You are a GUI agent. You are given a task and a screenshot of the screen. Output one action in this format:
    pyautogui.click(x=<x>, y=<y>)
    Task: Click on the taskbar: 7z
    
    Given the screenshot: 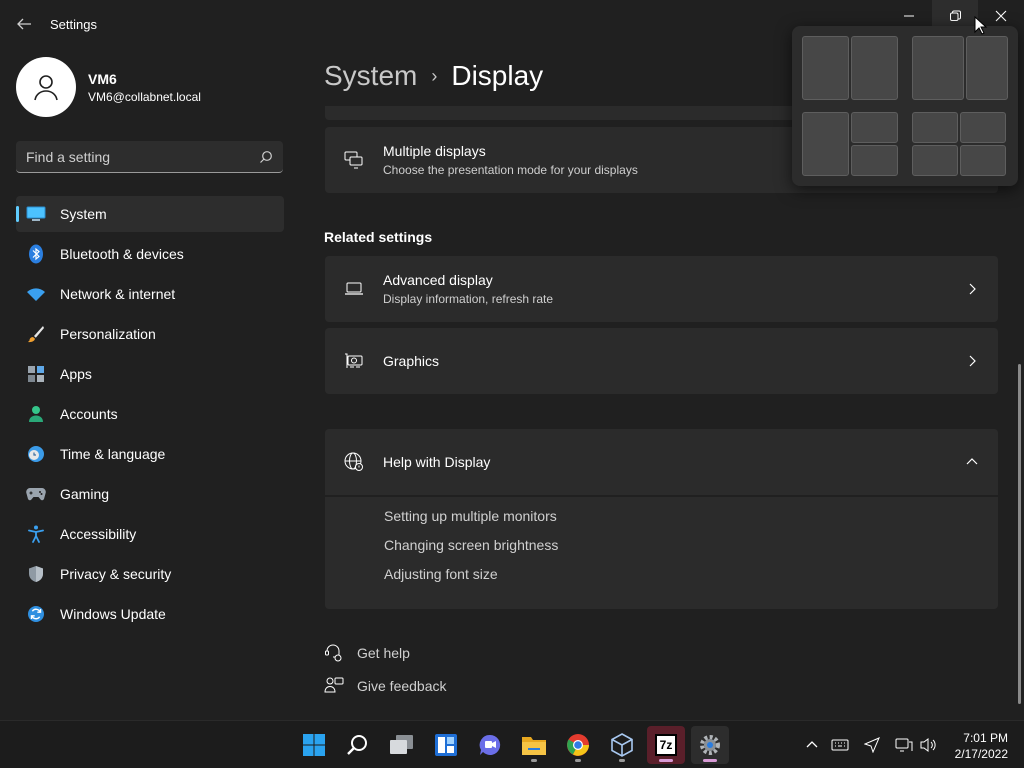 What is the action you would take?
    pyautogui.click(x=512, y=744)
    